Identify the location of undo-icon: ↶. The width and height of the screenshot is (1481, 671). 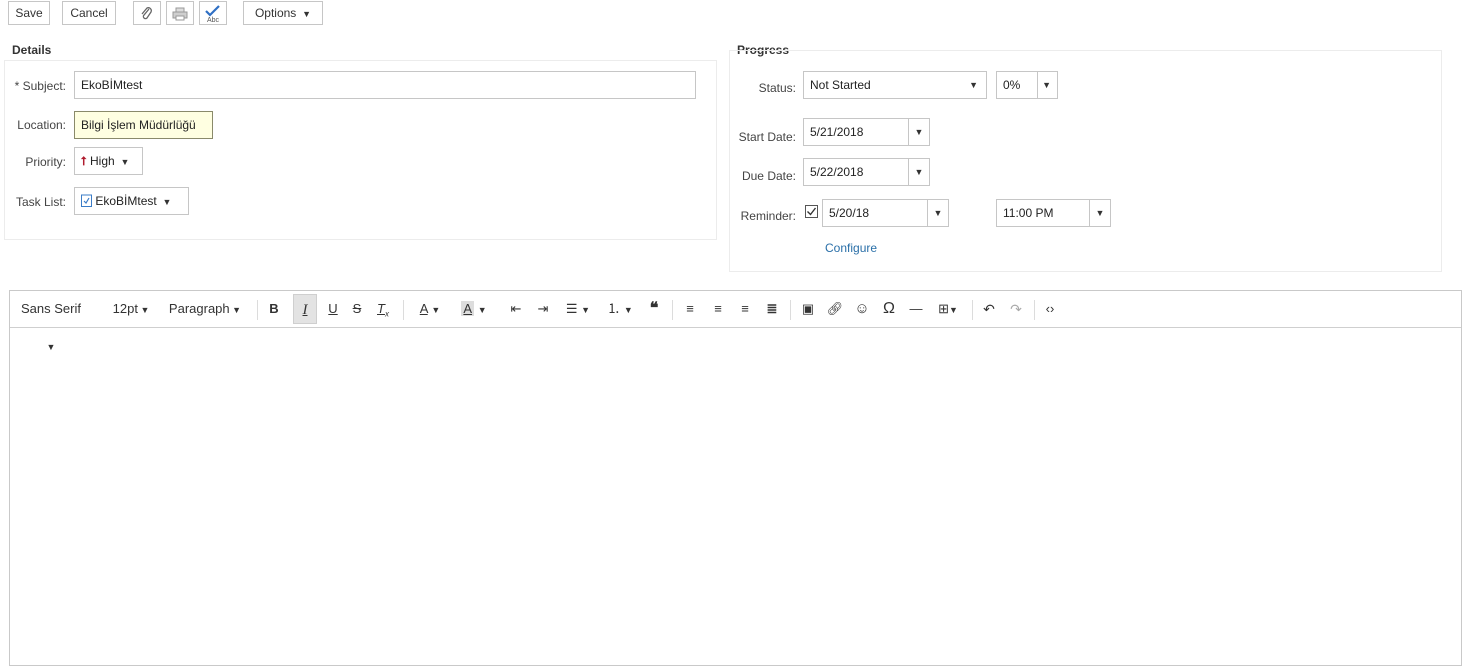
(989, 309).